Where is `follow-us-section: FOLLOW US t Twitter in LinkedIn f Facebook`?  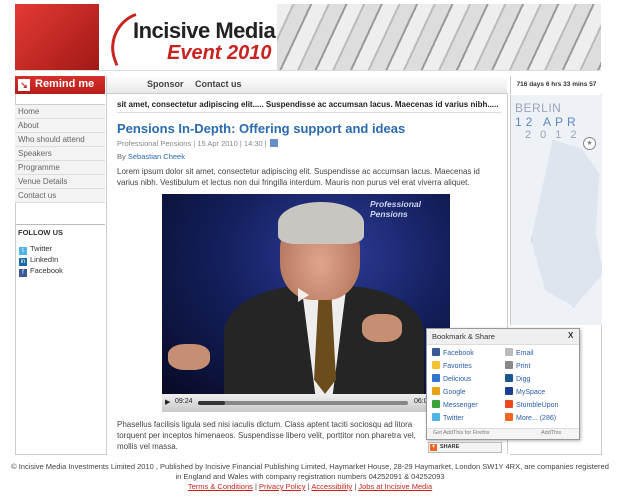 follow-us-section: FOLLOW US t Twitter in LinkedIn f Facebook is located at coordinates (60, 250).